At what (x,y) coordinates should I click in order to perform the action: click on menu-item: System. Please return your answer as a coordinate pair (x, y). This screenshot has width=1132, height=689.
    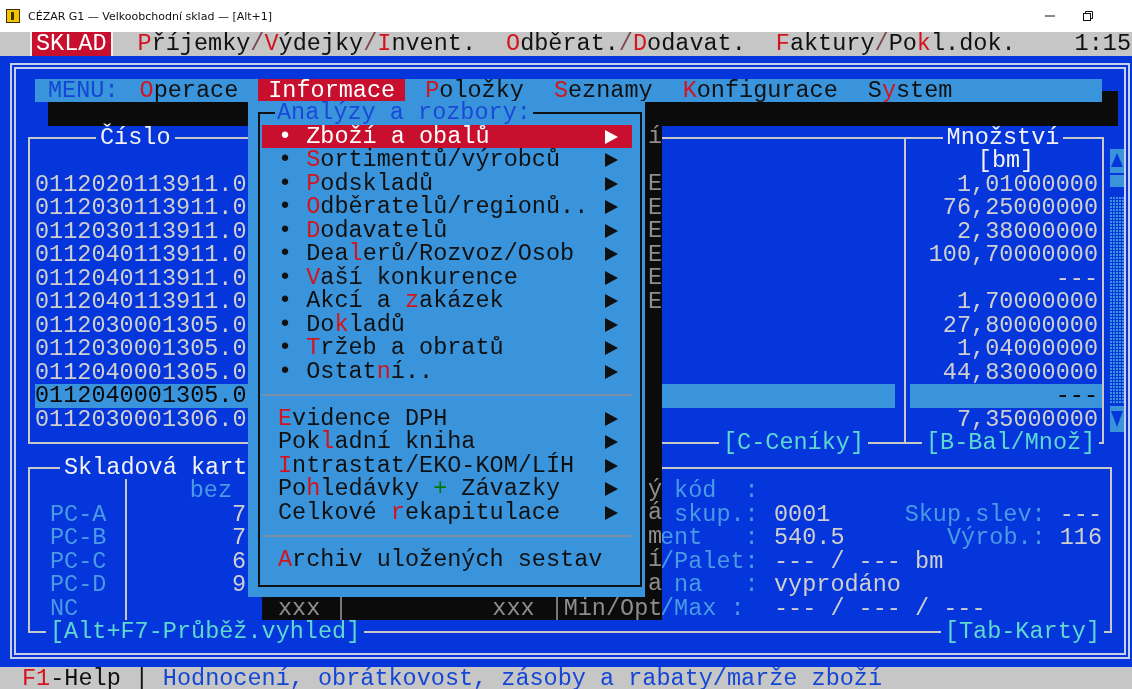
    Looking at the image, I should click on (910, 90).